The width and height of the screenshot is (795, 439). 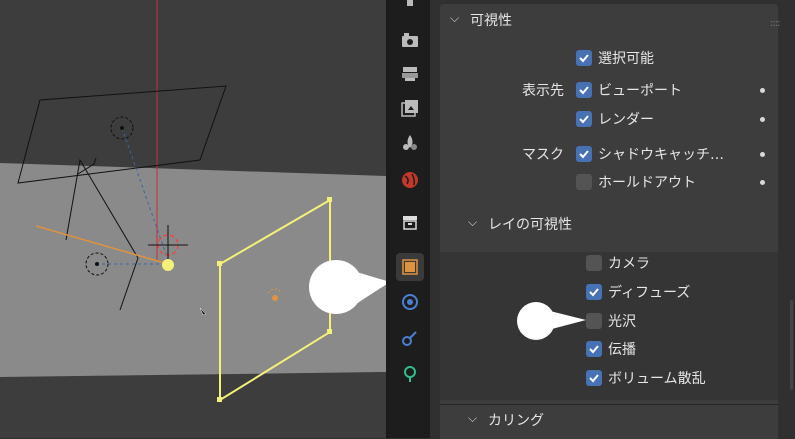 I want to click on properties-tabs, so click(x=410, y=219).